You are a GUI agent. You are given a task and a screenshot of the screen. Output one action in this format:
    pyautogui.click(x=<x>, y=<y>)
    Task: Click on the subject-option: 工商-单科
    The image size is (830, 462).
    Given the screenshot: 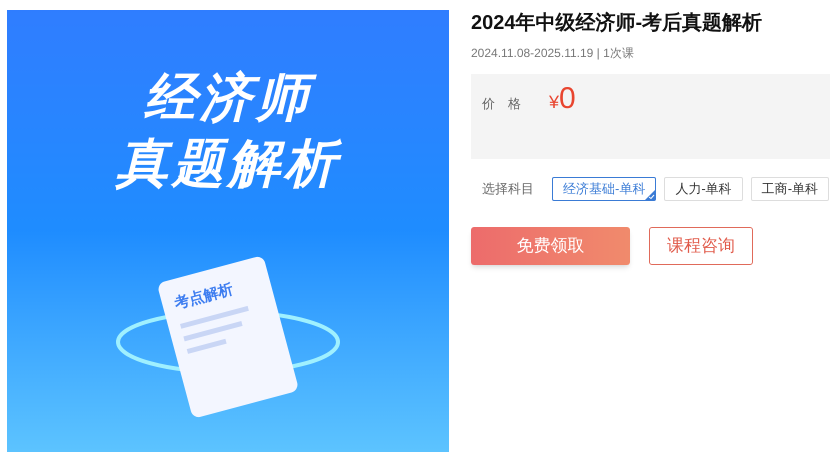 What is the action you would take?
    pyautogui.click(x=790, y=189)
    